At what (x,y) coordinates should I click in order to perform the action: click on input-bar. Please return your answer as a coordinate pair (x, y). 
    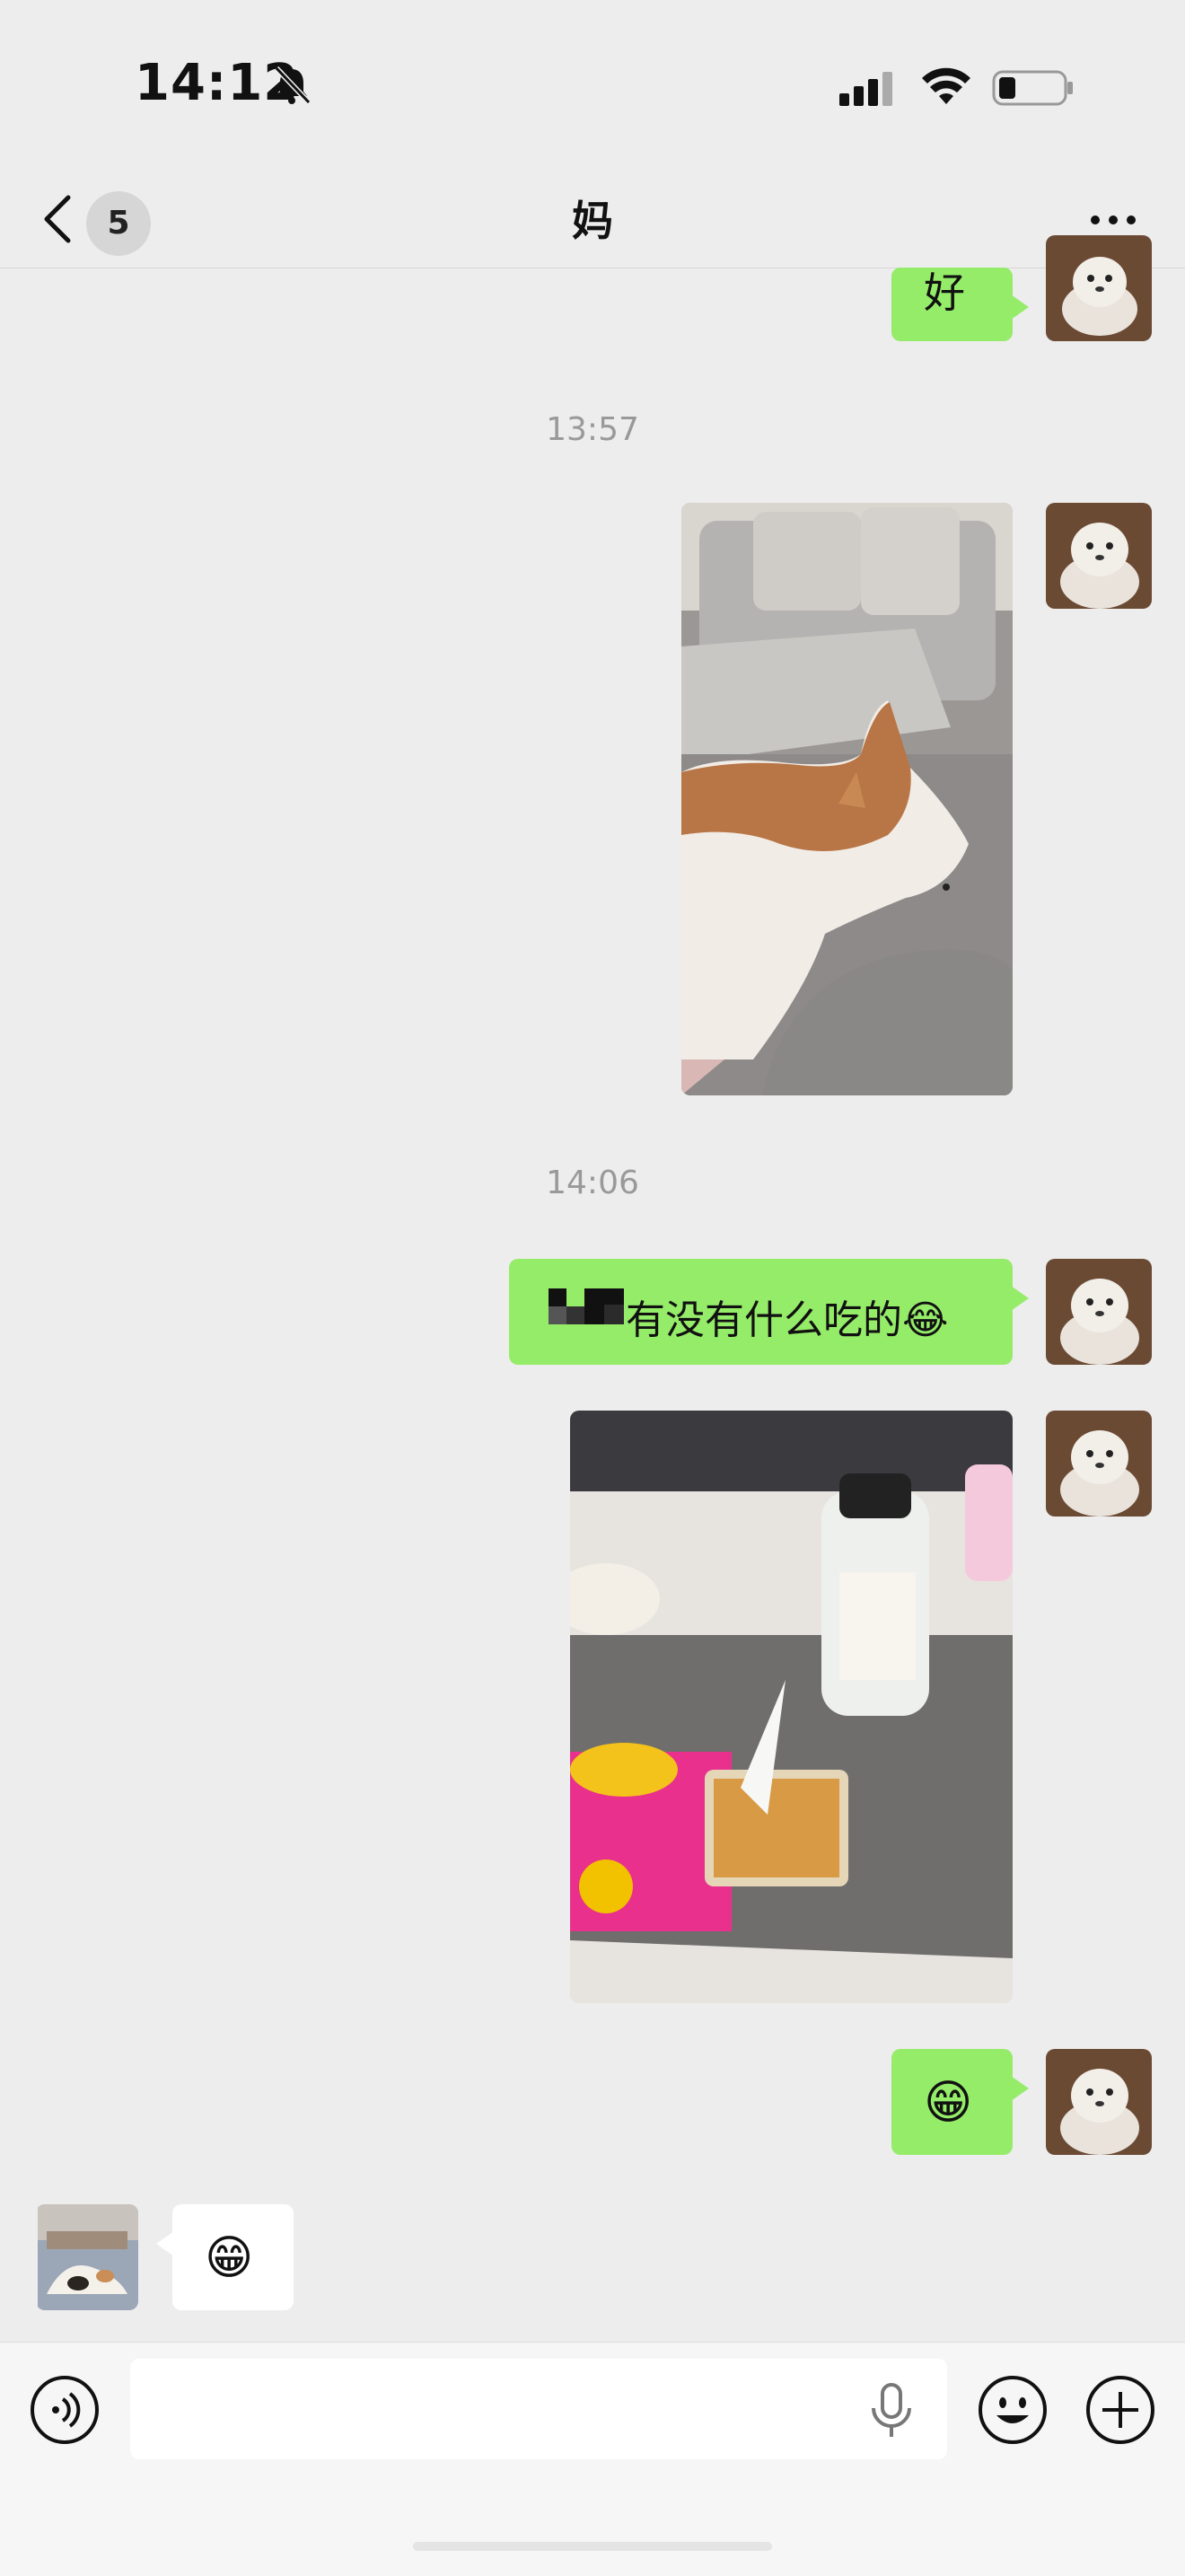
    Looking at the image, I should click on (592, 2459).